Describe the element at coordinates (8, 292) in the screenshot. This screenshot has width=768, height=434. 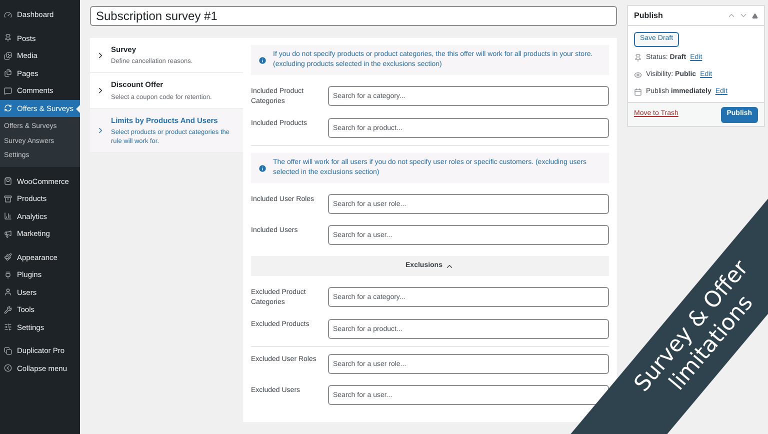
I see `user-icon` at that location.